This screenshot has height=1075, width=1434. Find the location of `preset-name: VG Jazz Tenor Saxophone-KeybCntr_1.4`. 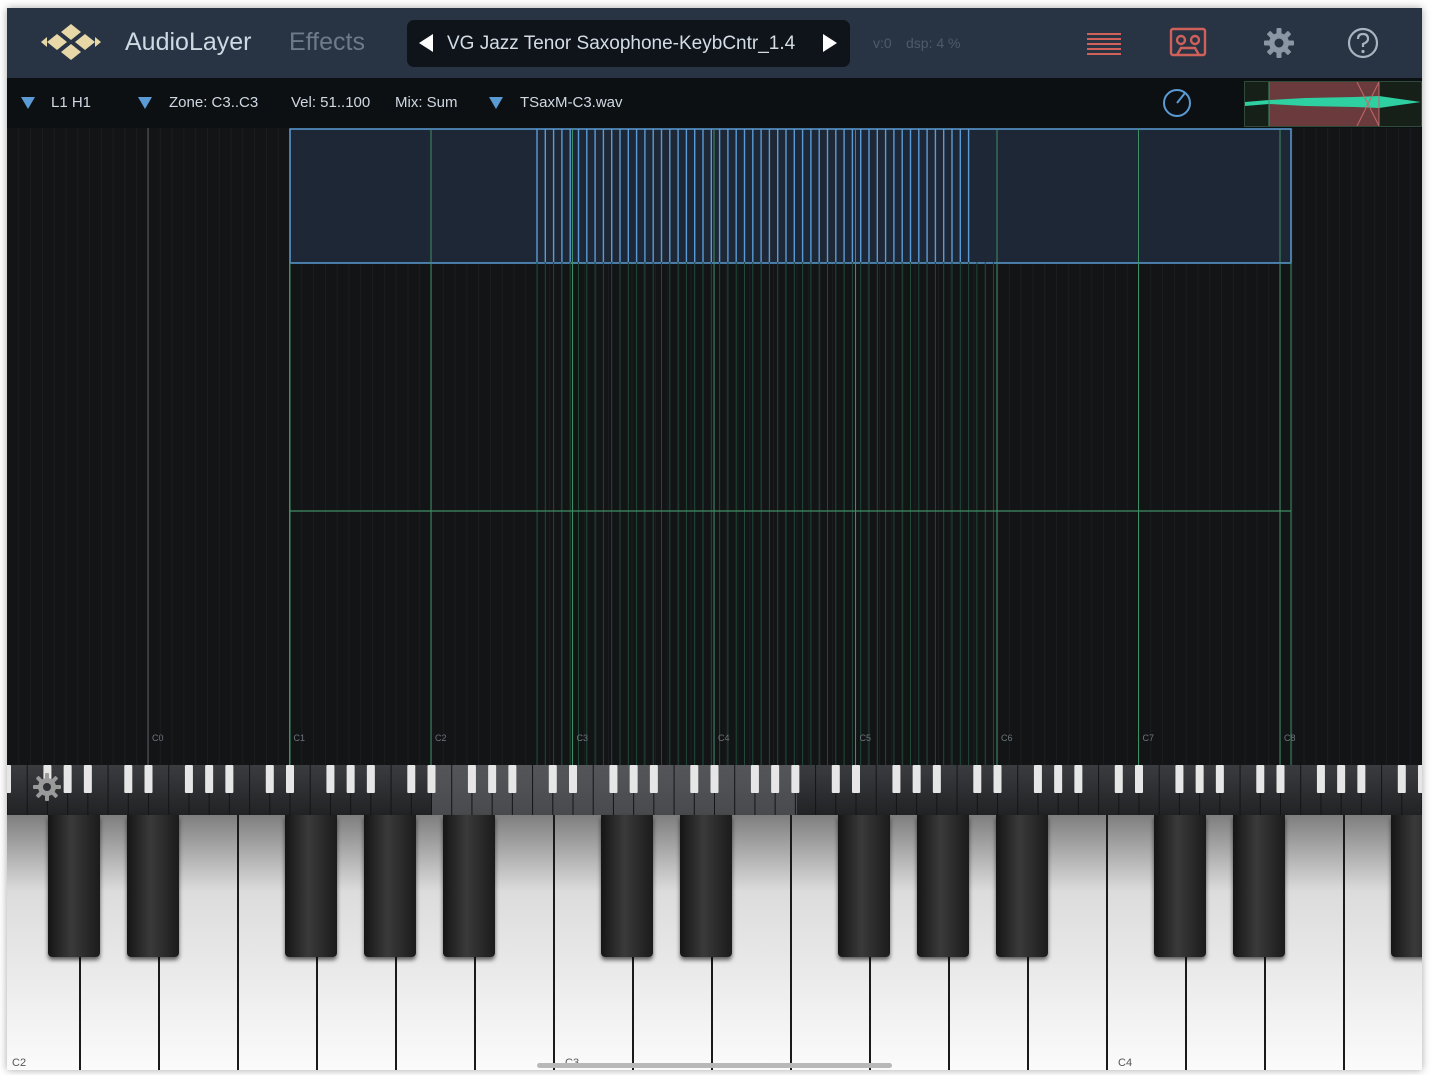

preset-name: VG Jazz Tenor Saxophone-KeybCntr_1.4 is located at coordinates (621, 44).